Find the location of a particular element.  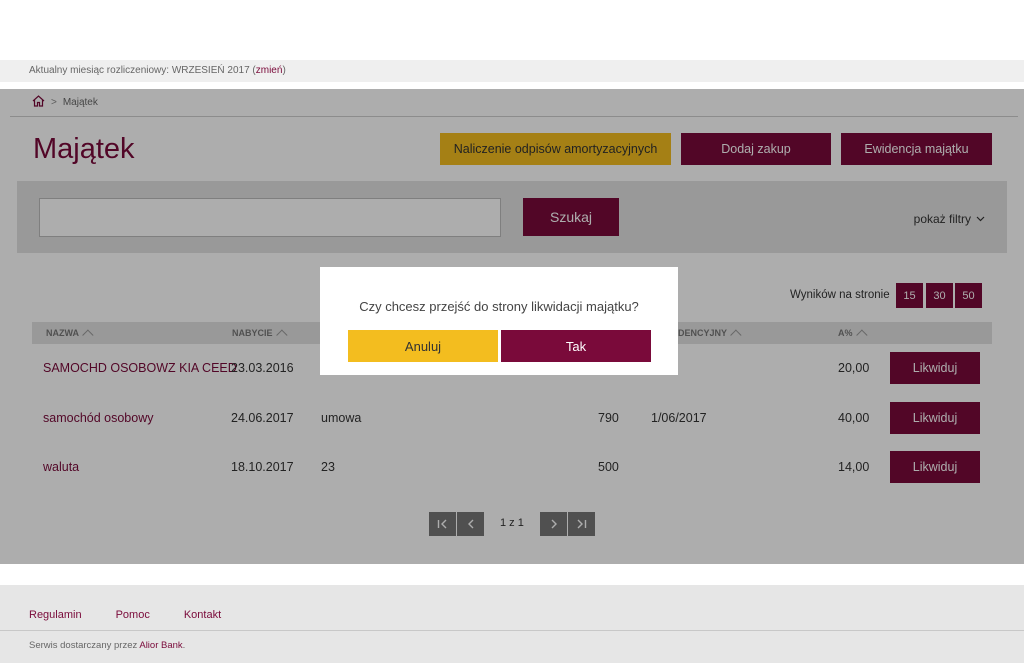

cancel-button: Anuluj is located at coordinates (423, 346).